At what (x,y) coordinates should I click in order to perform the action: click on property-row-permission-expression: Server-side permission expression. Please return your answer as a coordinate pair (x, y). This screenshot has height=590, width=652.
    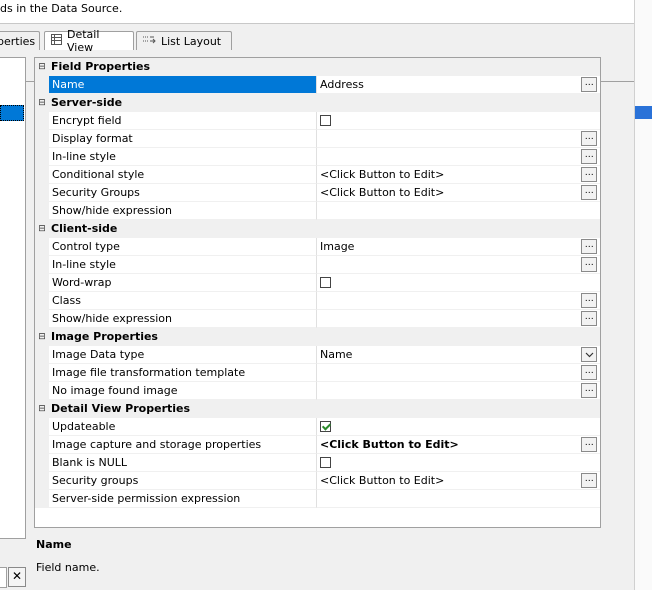
    Looking at the image, I should click on (317, 499).